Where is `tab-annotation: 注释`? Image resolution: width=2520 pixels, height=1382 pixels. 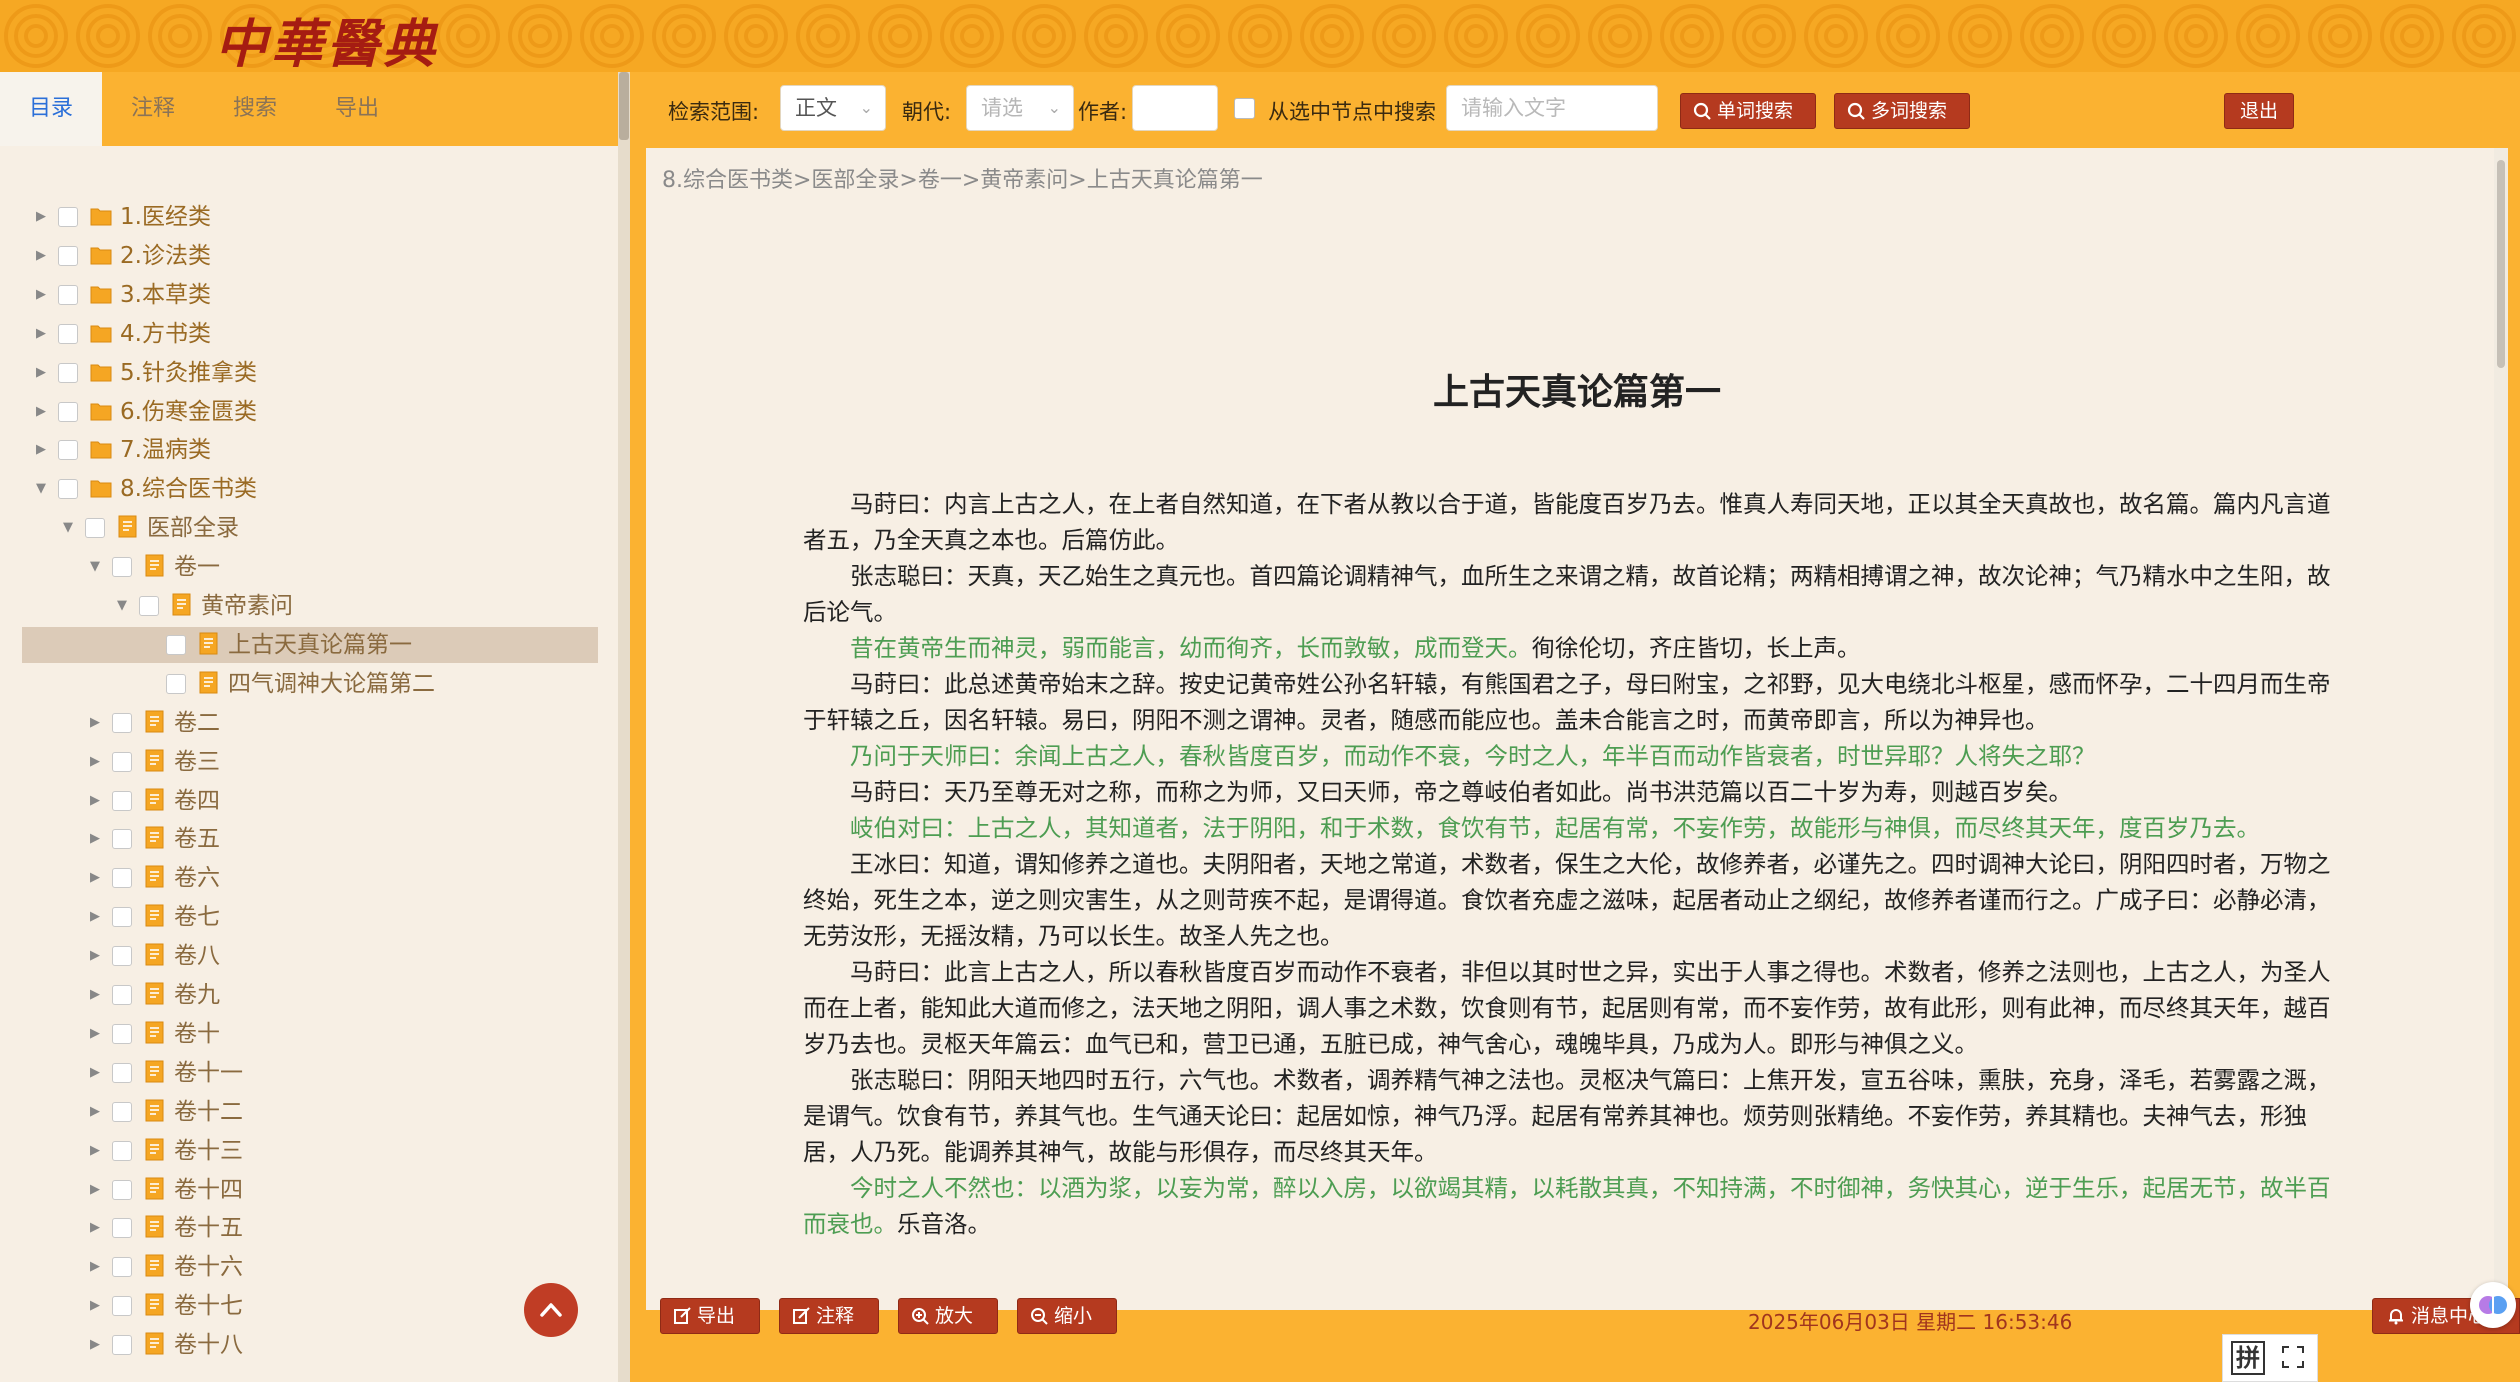
tab-annotation: 注释 is located at coordinates (153, 109).